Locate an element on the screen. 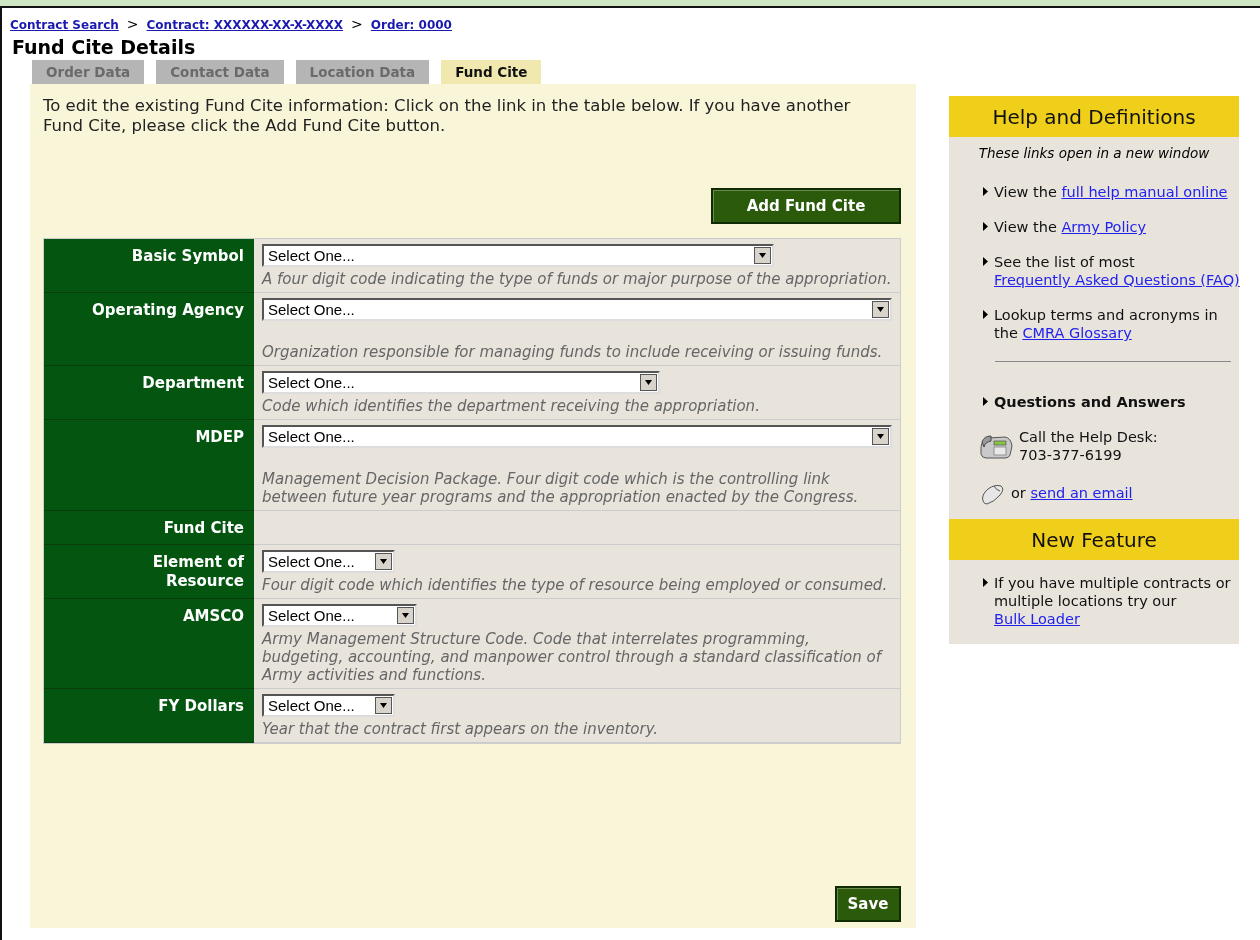  feature-text: If you have multiple contracts or multiple locations try our Bulk Loader is located at coordinates (1112, 601).